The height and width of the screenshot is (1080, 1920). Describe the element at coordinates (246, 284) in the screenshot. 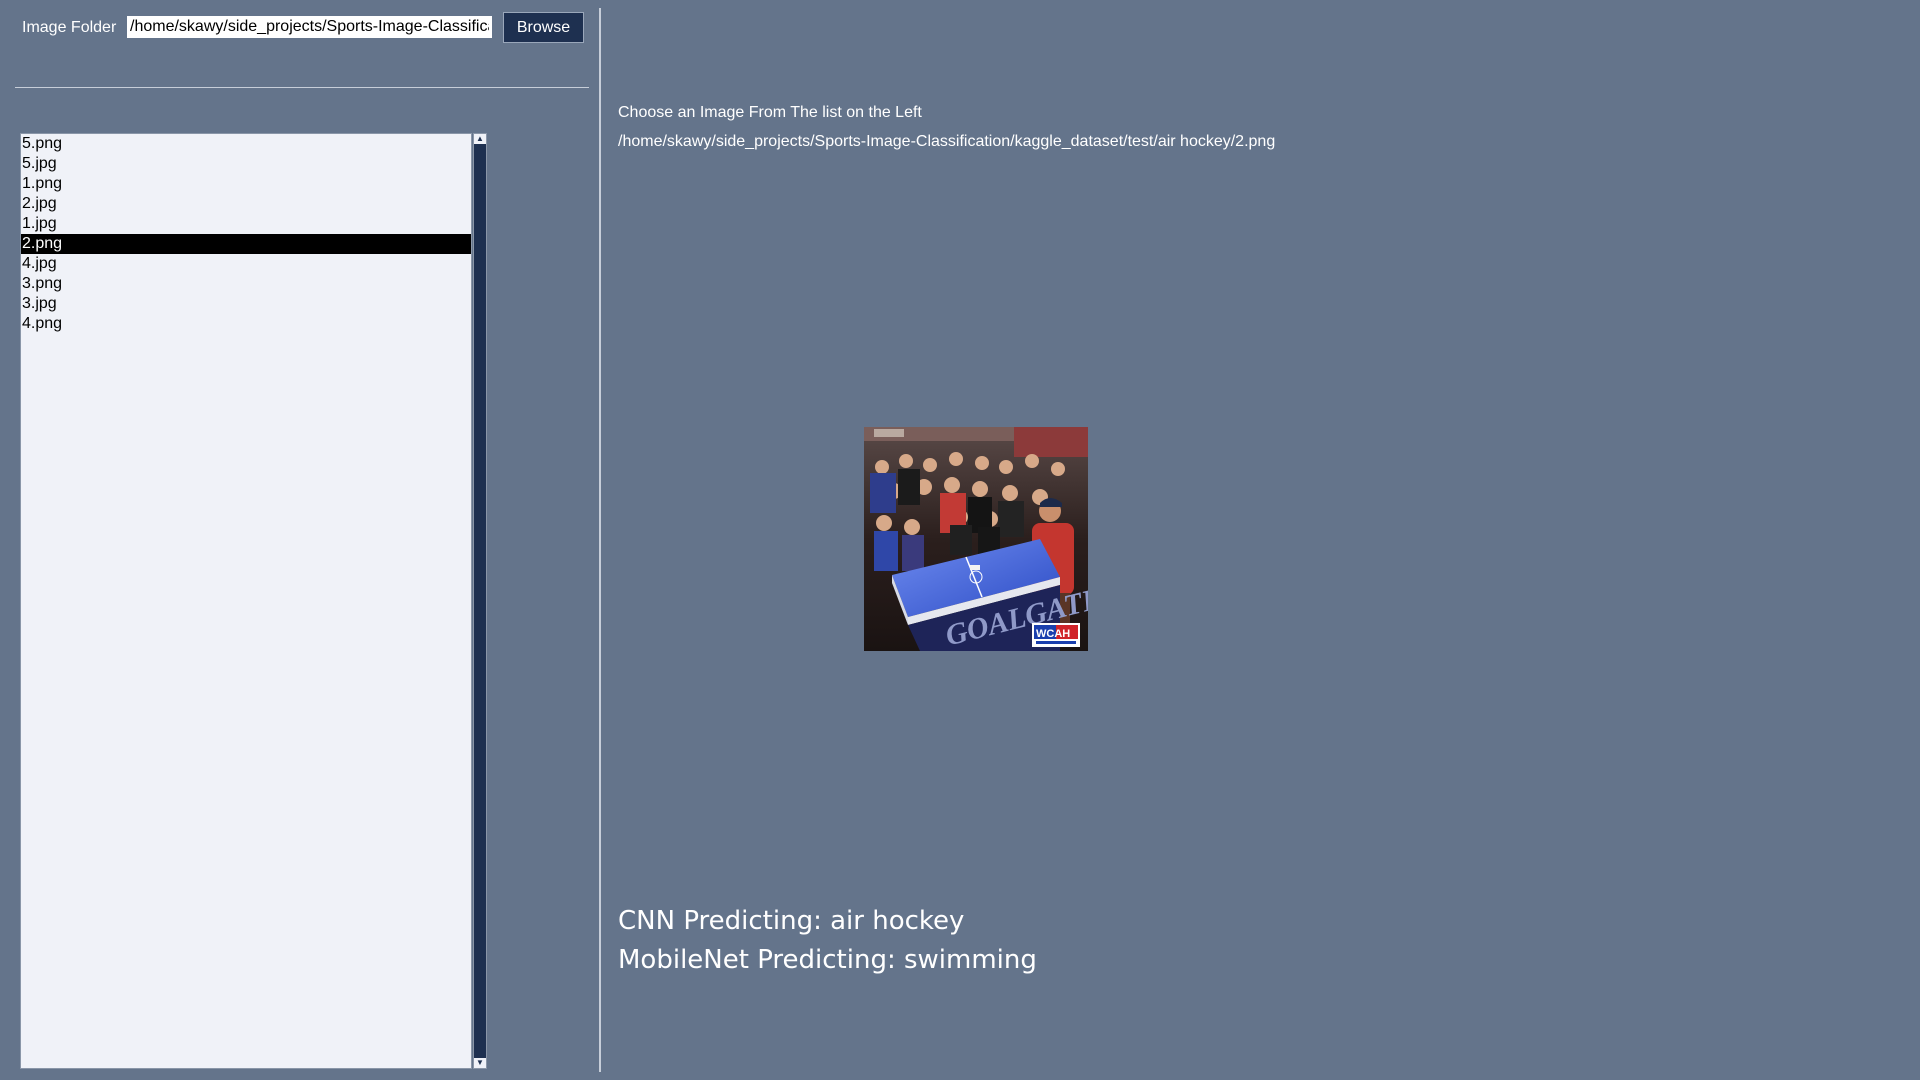

I see `file-list-item: 3.png` at that location.